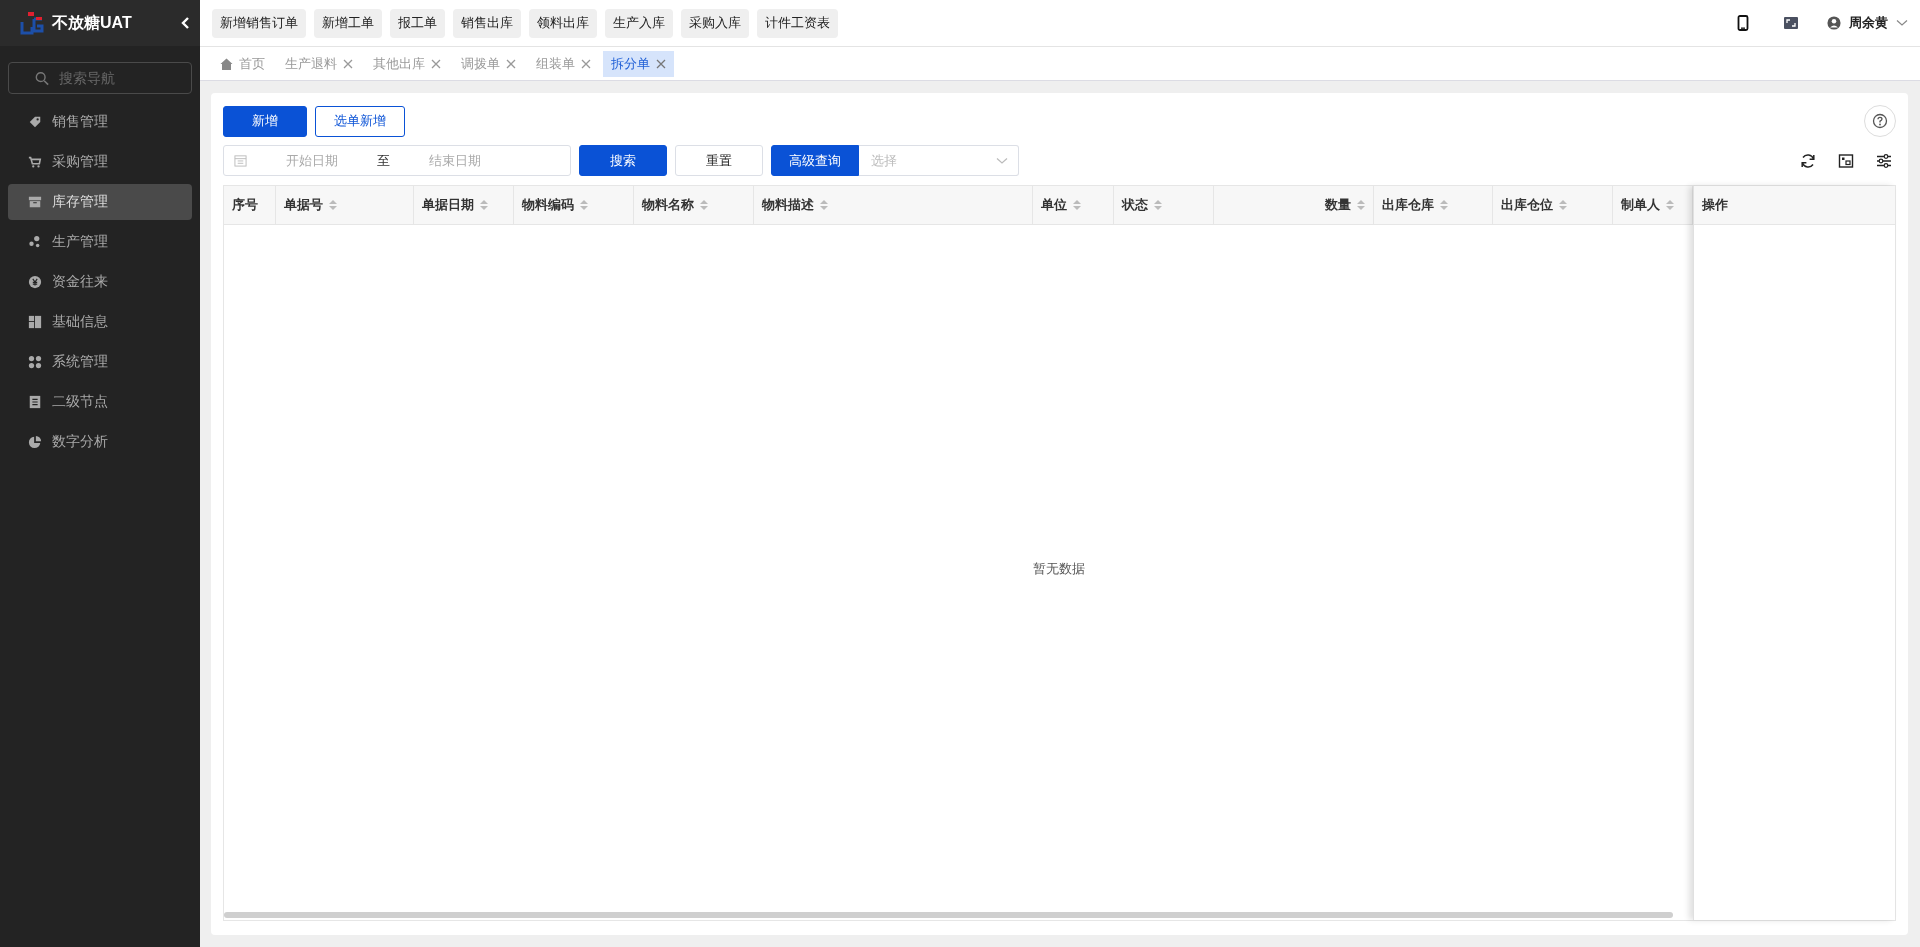 The image size is (1920, 947). Describe the element at coordinates (1791, 23) in the screenshot. I see `fullscreen-icon` at that location.